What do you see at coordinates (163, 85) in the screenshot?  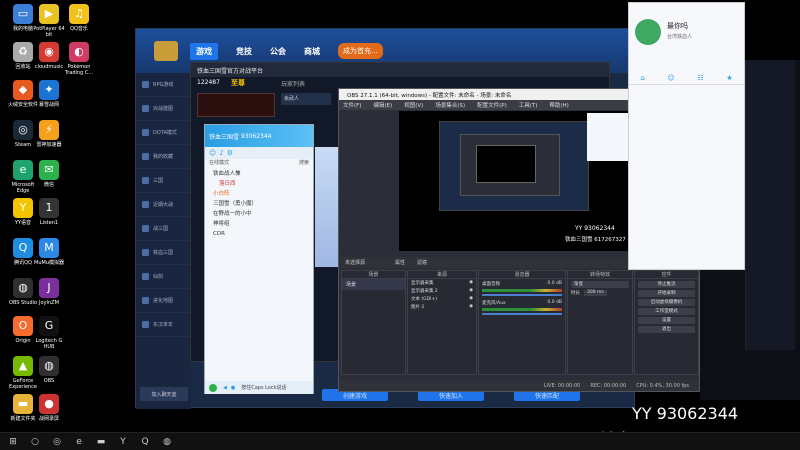 I see `game-sidebar-item: RPG游戏` at bounding box center [163, 85].